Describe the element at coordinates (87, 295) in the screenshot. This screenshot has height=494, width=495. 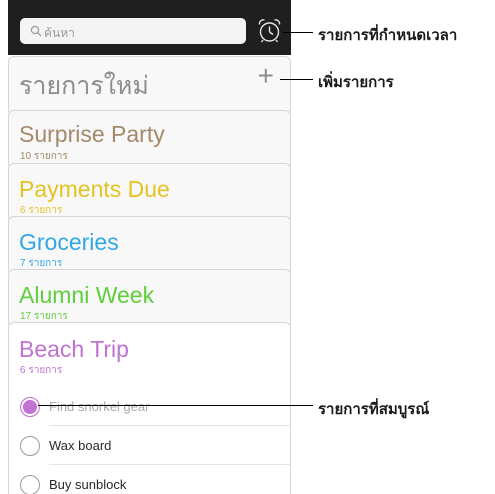
I see `list-title: Alumni Week` at that location.